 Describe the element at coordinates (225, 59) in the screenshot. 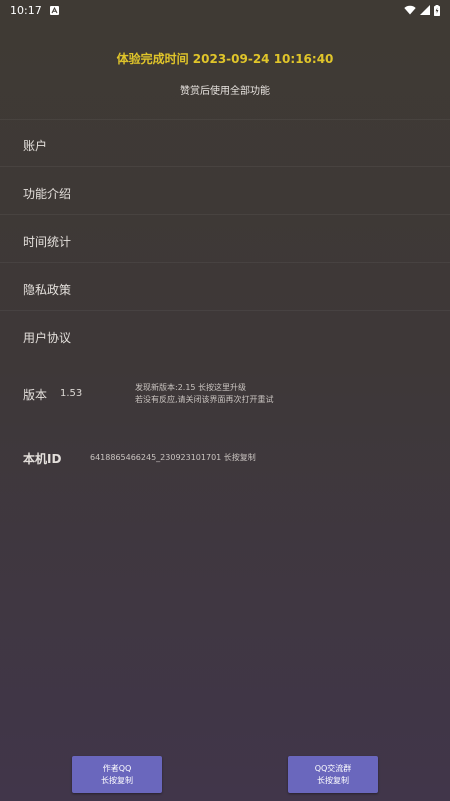

I see `trial-expire-time: 体验完成时间 2023-09-24 10:16:40` at that location.